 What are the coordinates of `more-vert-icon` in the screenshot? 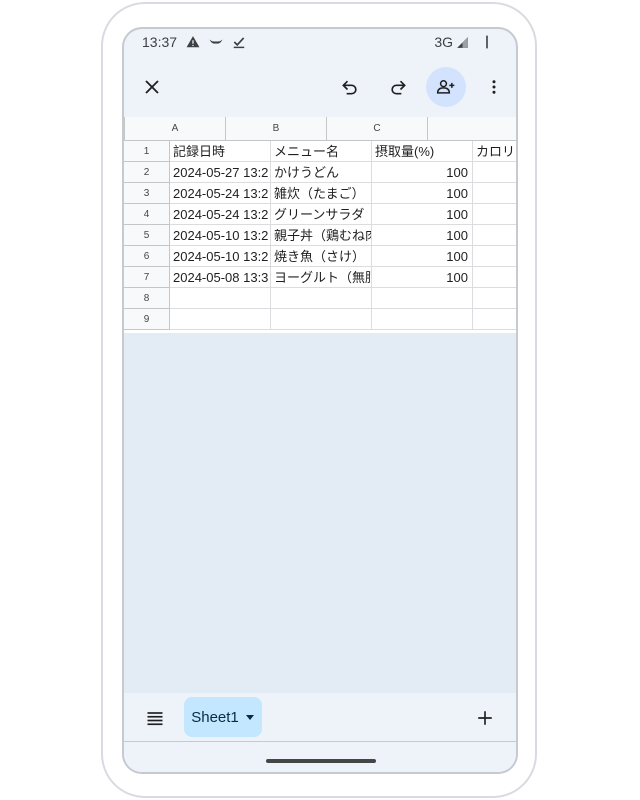 It's located at (494, 87).